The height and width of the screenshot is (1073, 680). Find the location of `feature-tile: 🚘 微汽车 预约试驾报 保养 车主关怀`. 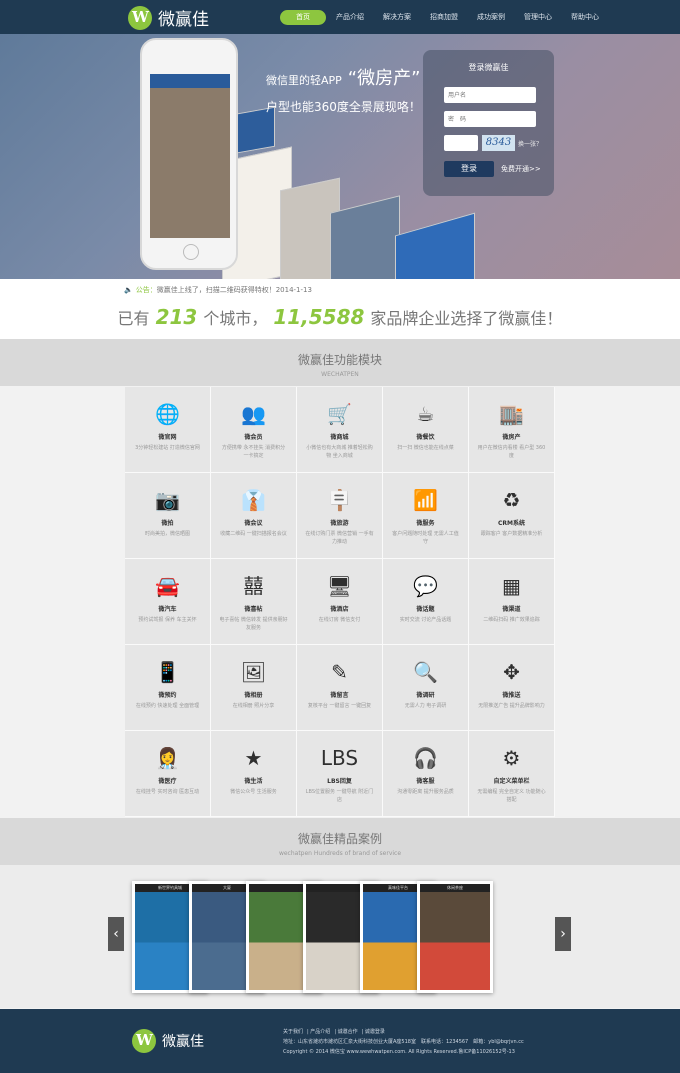

feature-tile: 🚘 微汽车 预约试驾报 保养 车主关怀 is located at coordinates (168, 602).